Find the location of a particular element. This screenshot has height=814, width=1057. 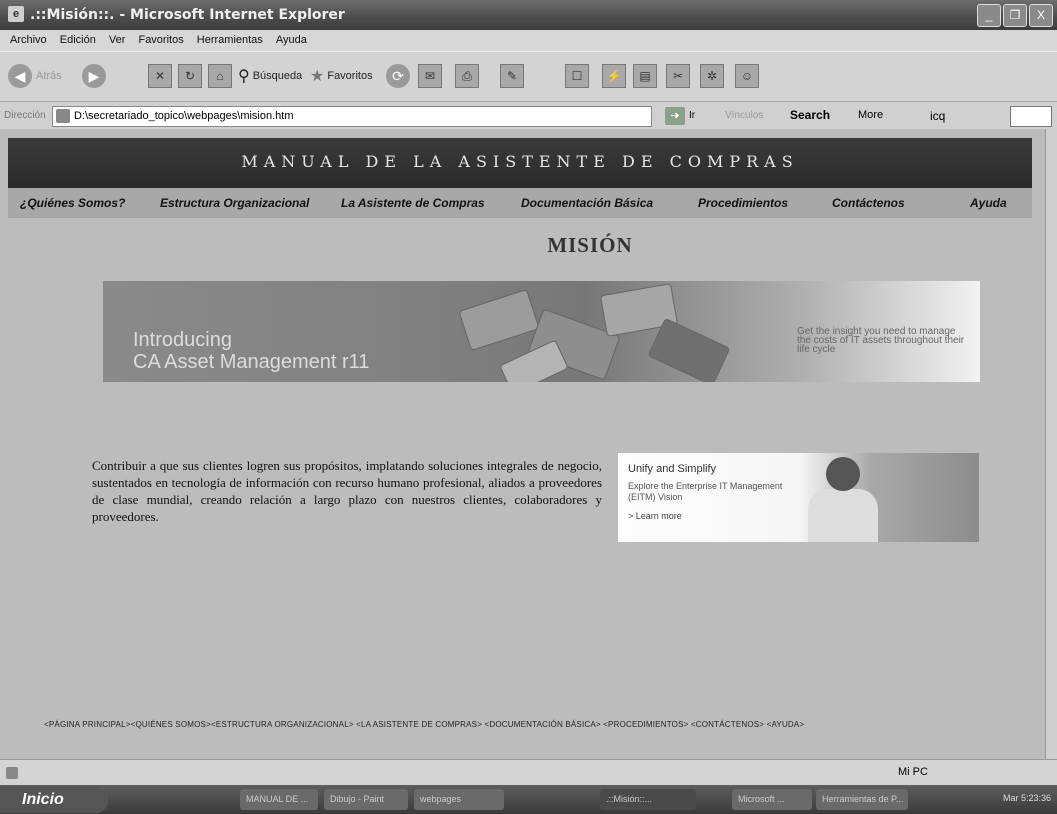

lightning-icon: ⚡ is located at coordinates (614, 76).